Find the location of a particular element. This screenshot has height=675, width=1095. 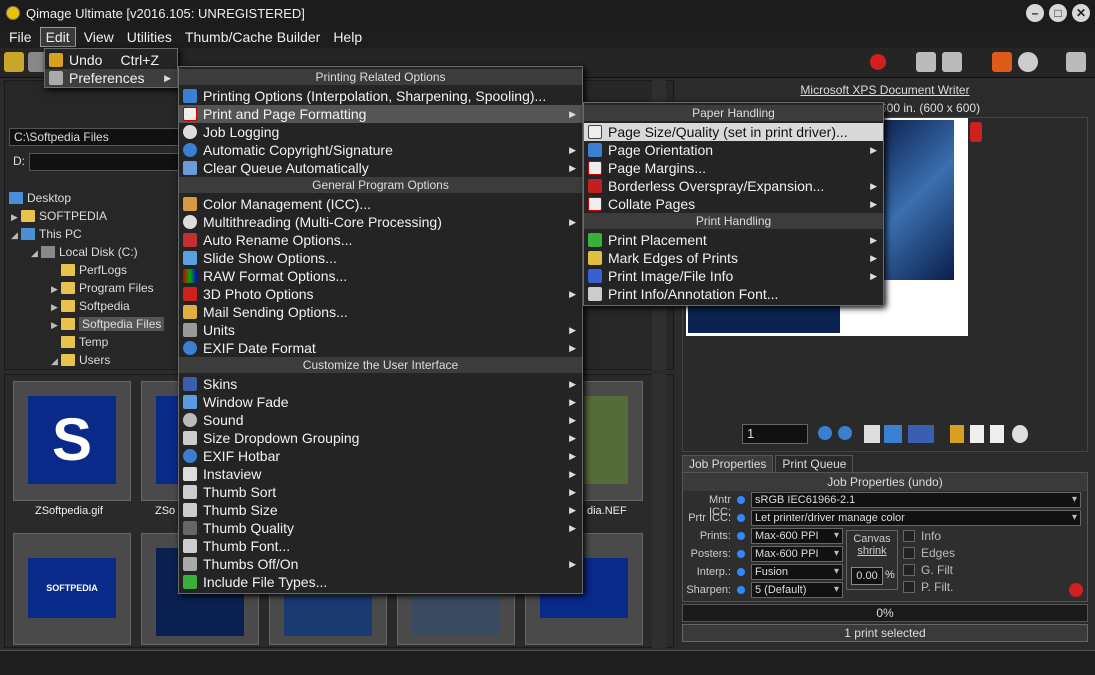

menu-item-thumb-size: Thumb Size ▶ is located at coordinates (380, 510).